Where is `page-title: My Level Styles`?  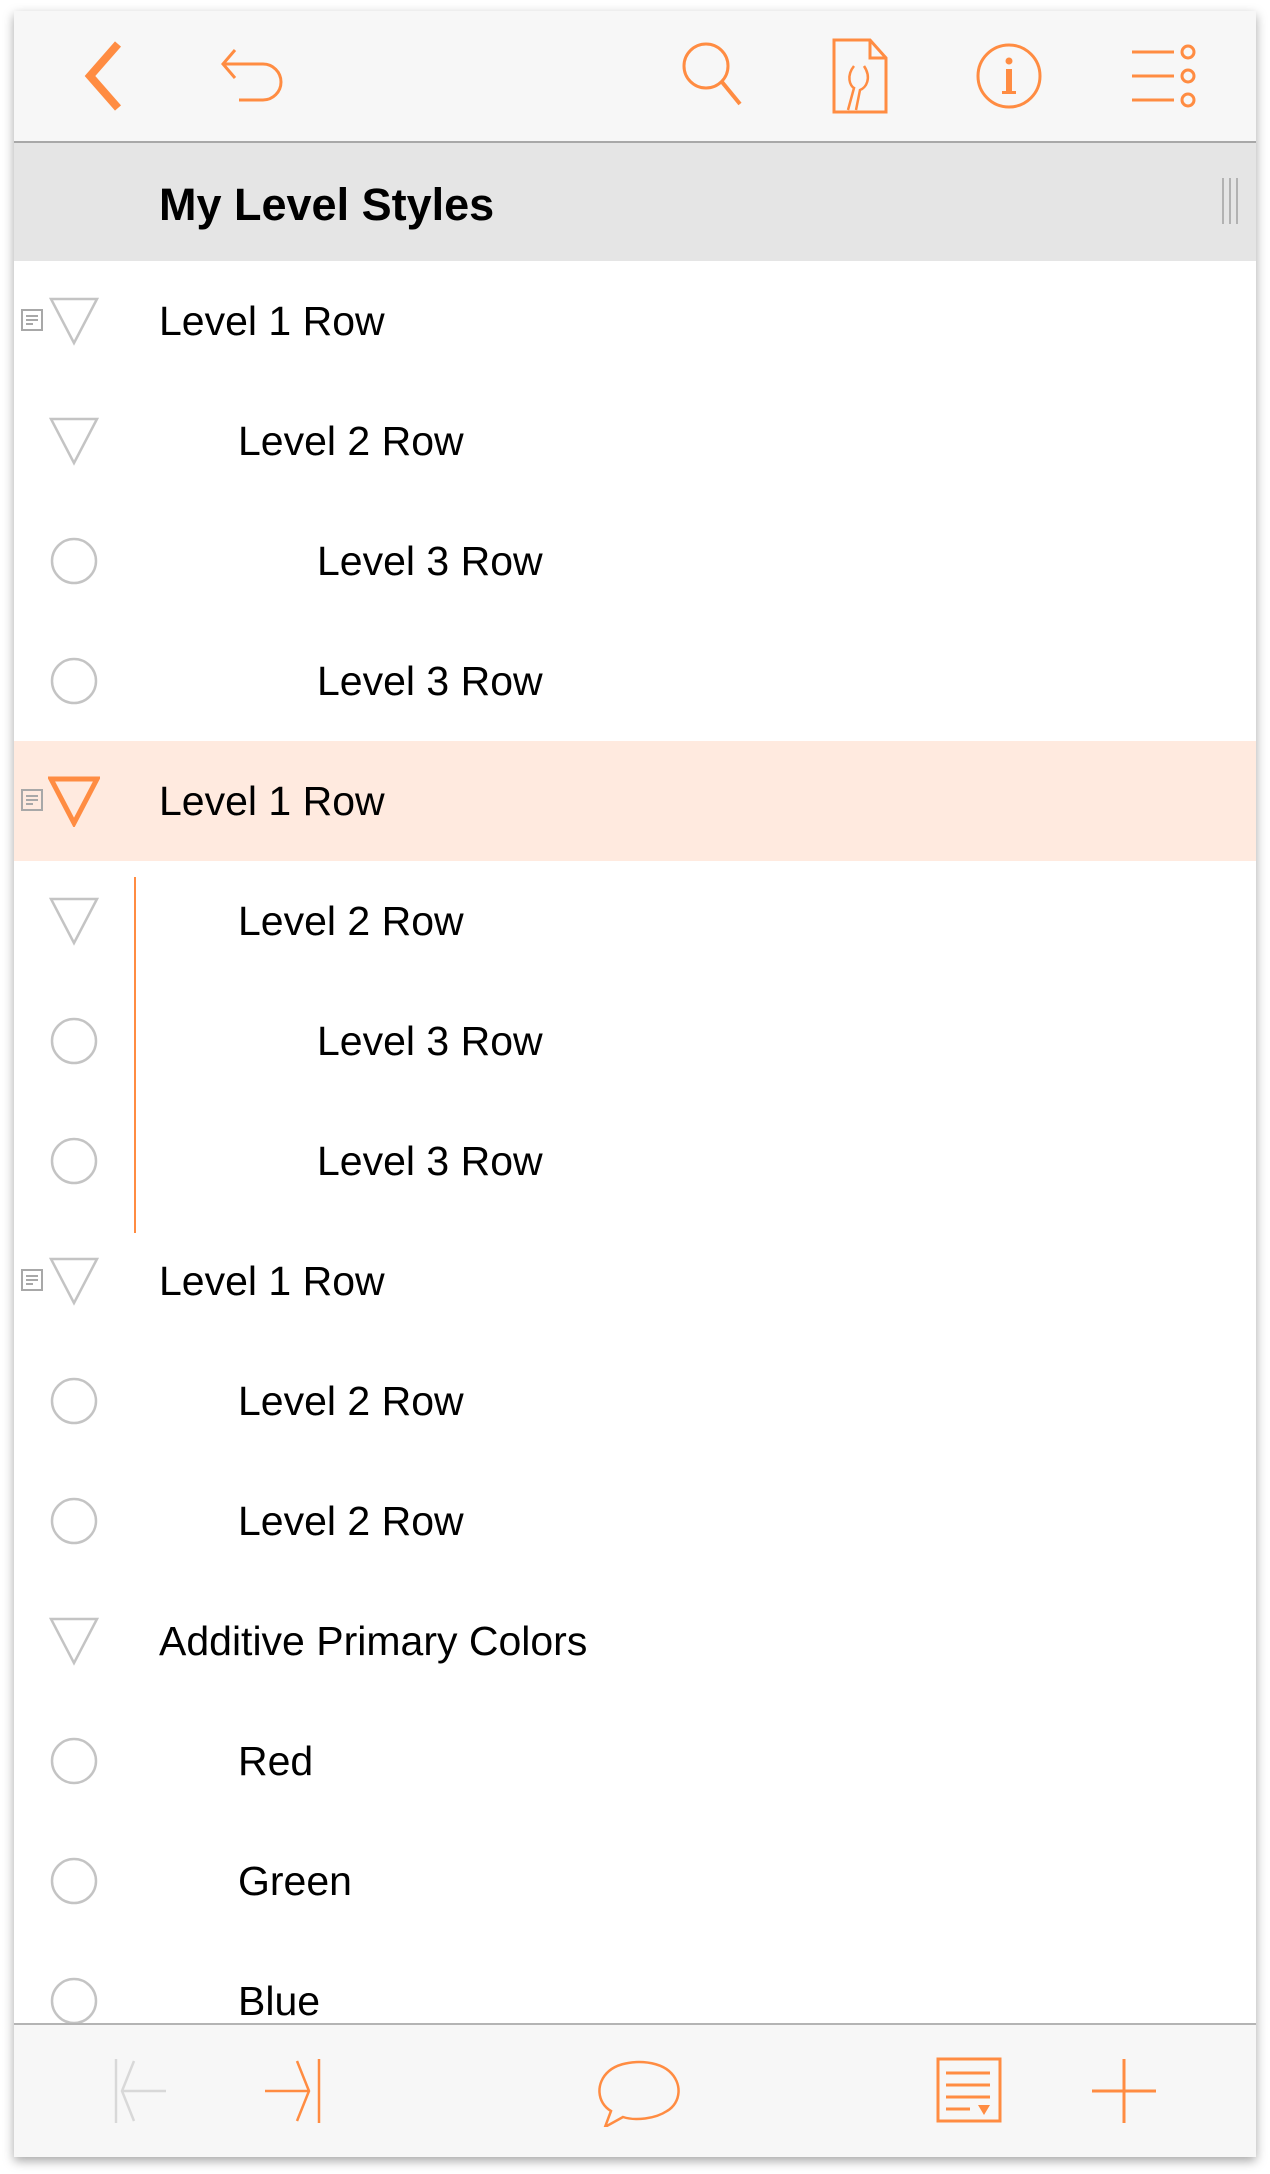 page-title: My Level Styles is located at coordinates (327, 204).